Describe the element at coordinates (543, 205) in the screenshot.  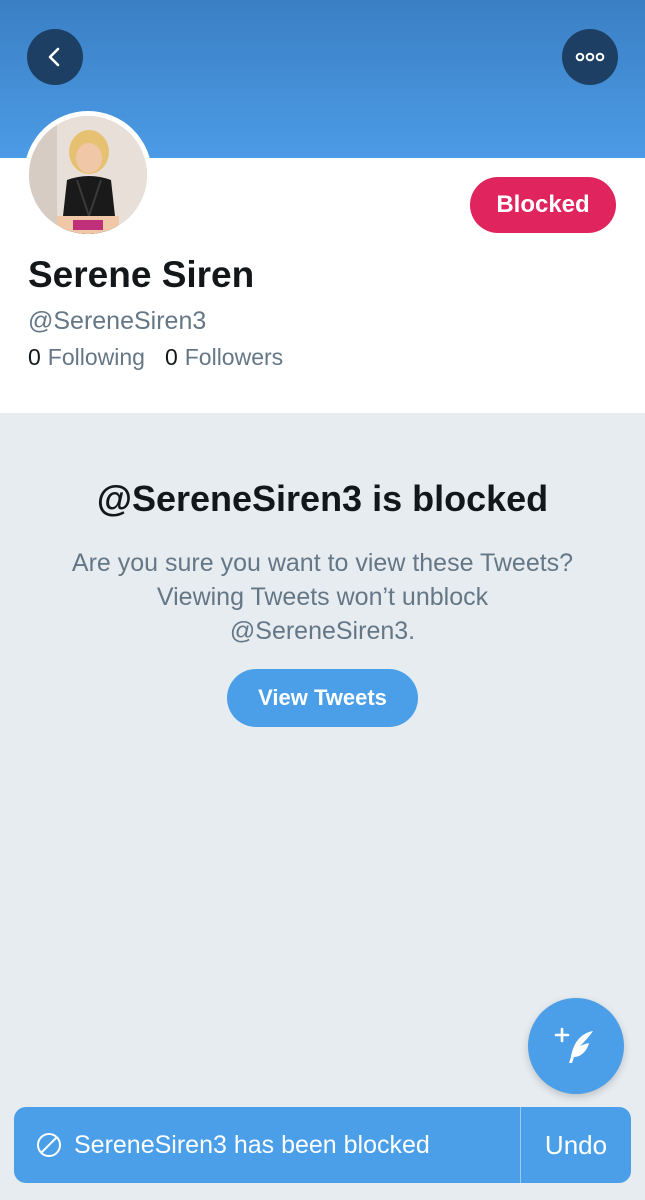
I see `blocked-status-button: Blocked` at that location.